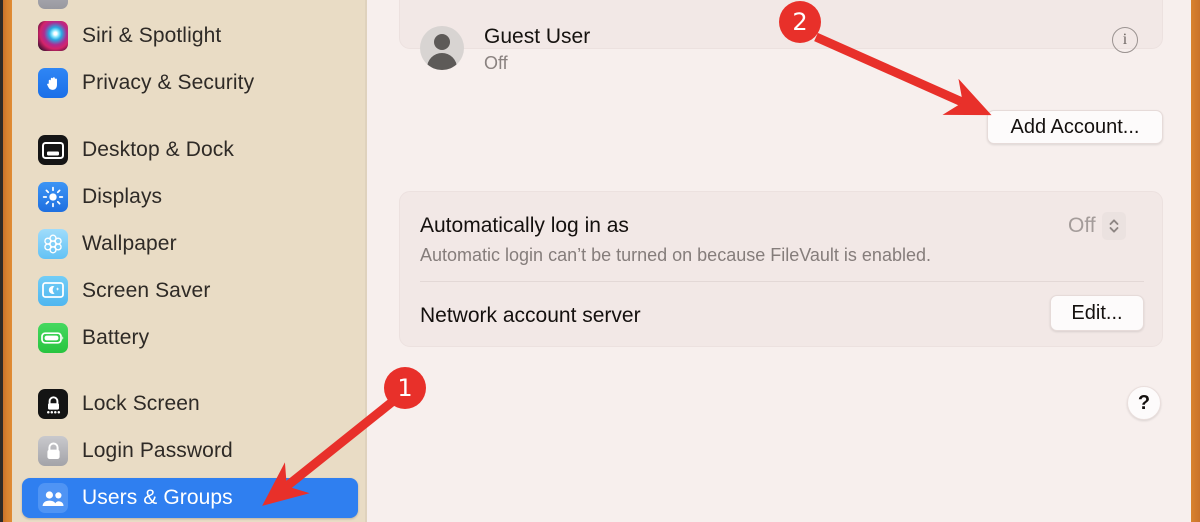 Image resolution: width=1200 pixels, height=522 pixels. I want to click on auto-login-title: Automatically log in as, so click(524, 225).